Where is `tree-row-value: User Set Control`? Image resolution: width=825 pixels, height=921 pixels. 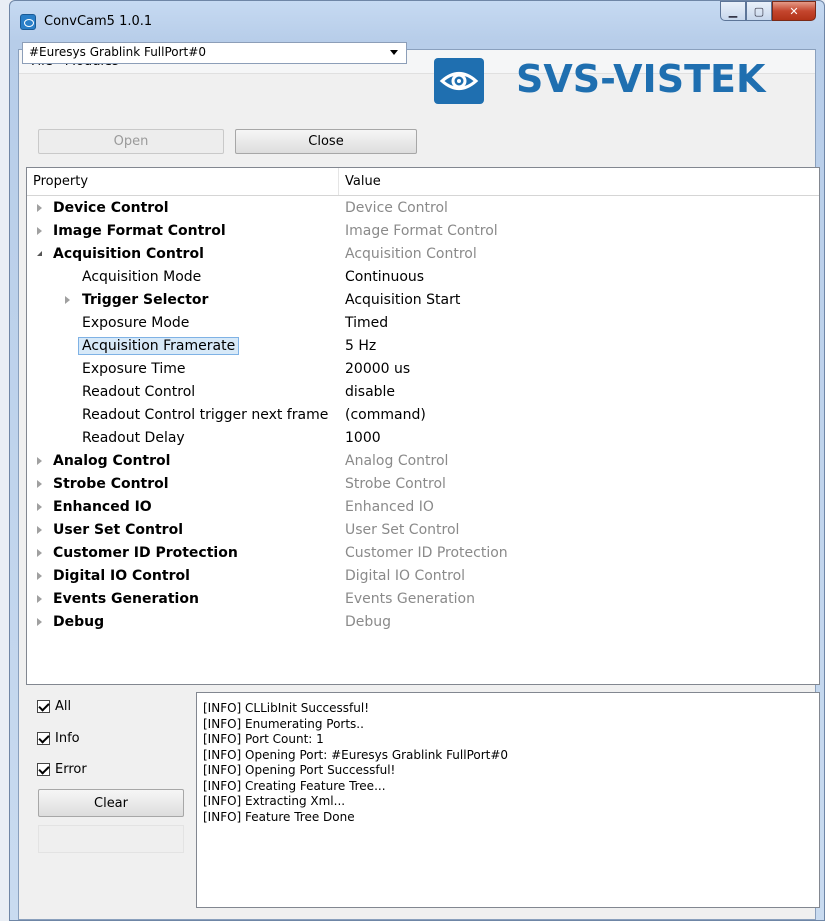 tree-row-value: User Set Control is located at coordinates (399, 530).